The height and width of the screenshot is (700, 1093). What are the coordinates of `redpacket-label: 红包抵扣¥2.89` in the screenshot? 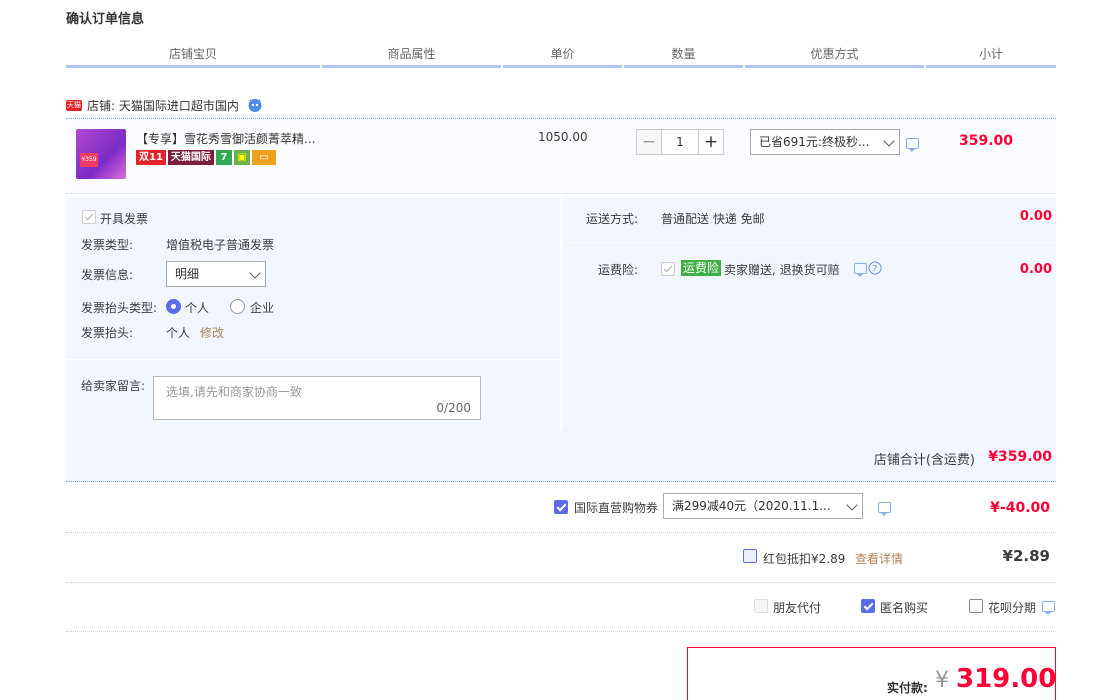 It's located at (804, 559).